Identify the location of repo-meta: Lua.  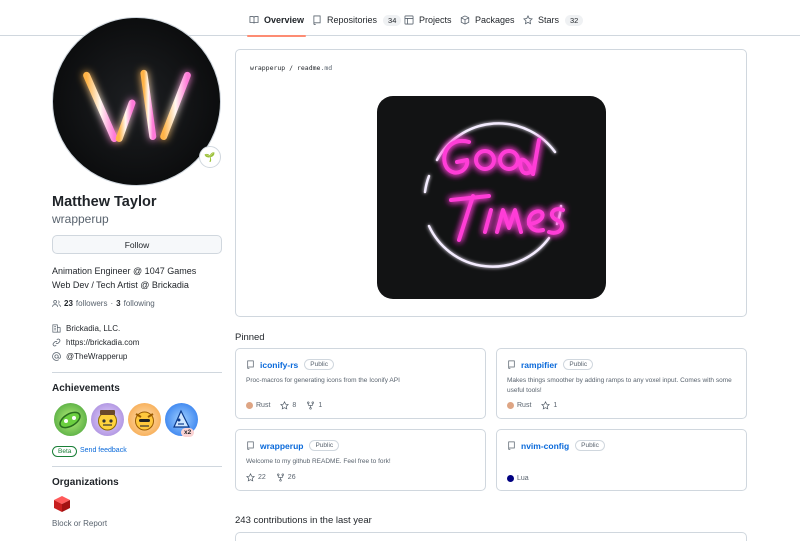
(523, 478).